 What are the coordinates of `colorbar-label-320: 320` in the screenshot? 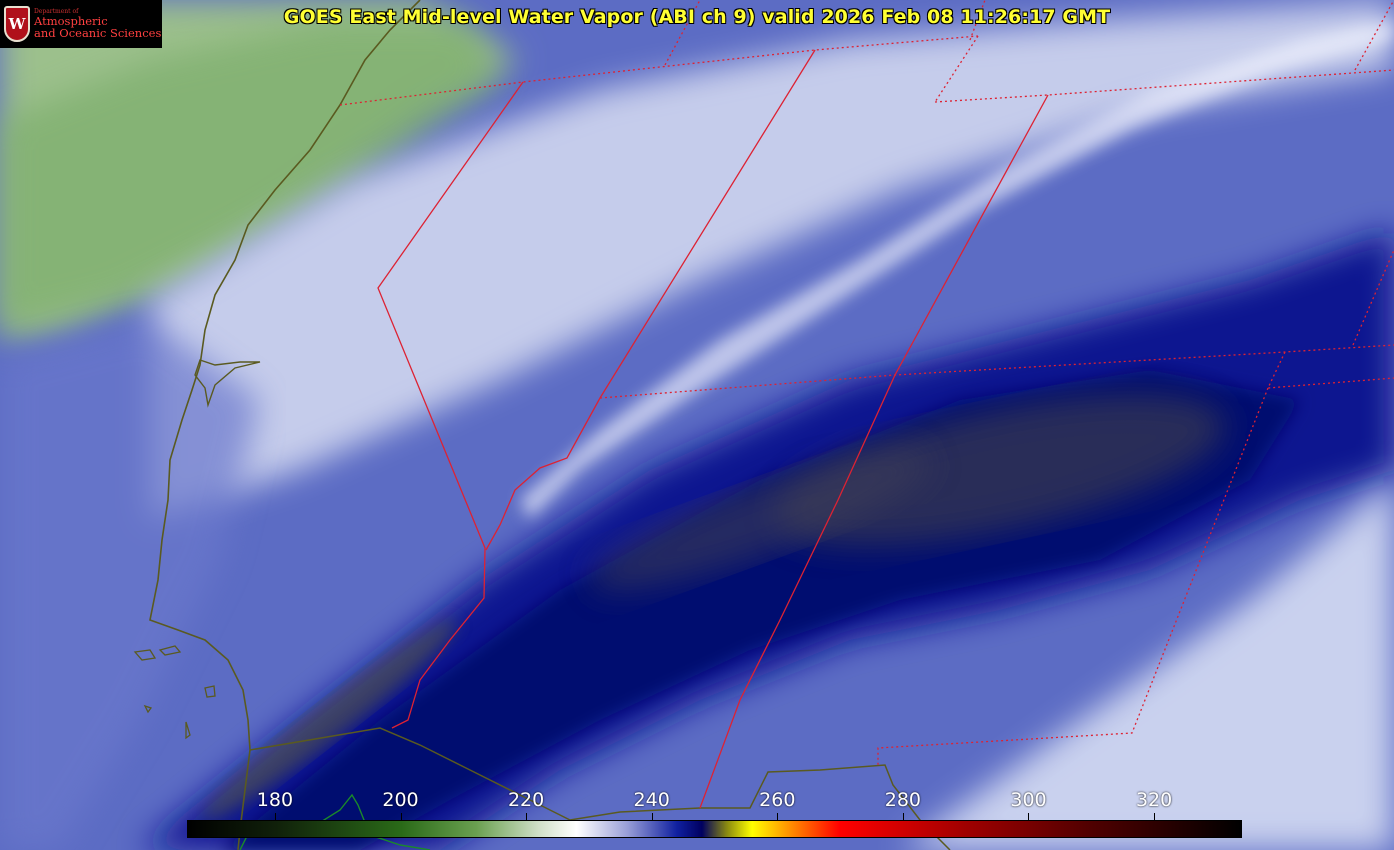 It's located at (1154, 800).